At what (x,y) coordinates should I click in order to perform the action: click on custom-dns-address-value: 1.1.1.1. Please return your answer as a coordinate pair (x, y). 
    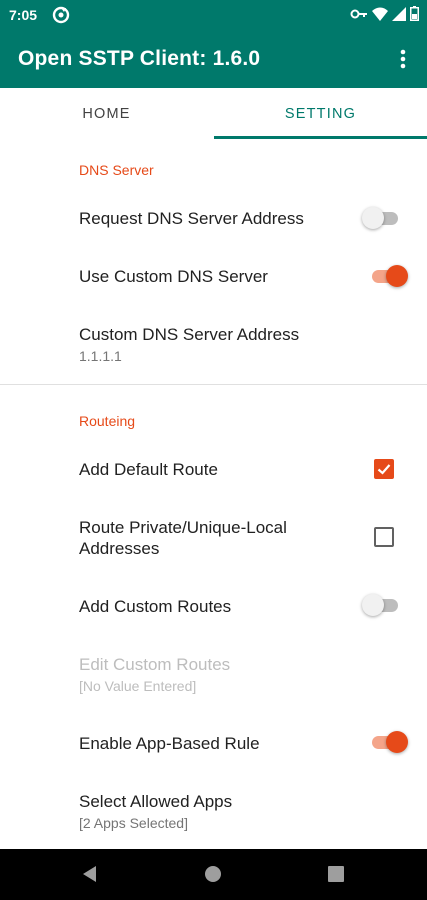
    Looking at the image, I should click on (100, 356).